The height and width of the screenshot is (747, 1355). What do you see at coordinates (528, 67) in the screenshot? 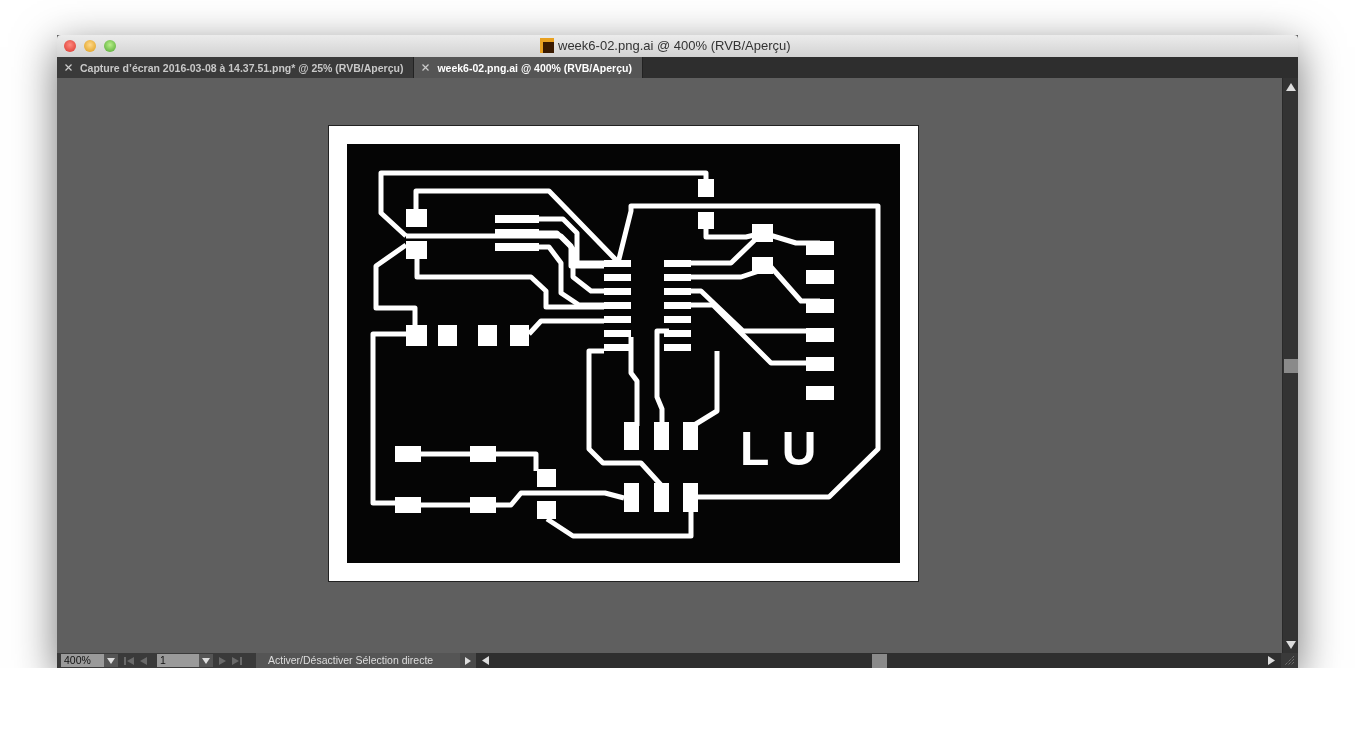
I see `document-tab: week6-02.png.ai @ 400% (RVB/Aperçu)` at bounding box center [528, 67].